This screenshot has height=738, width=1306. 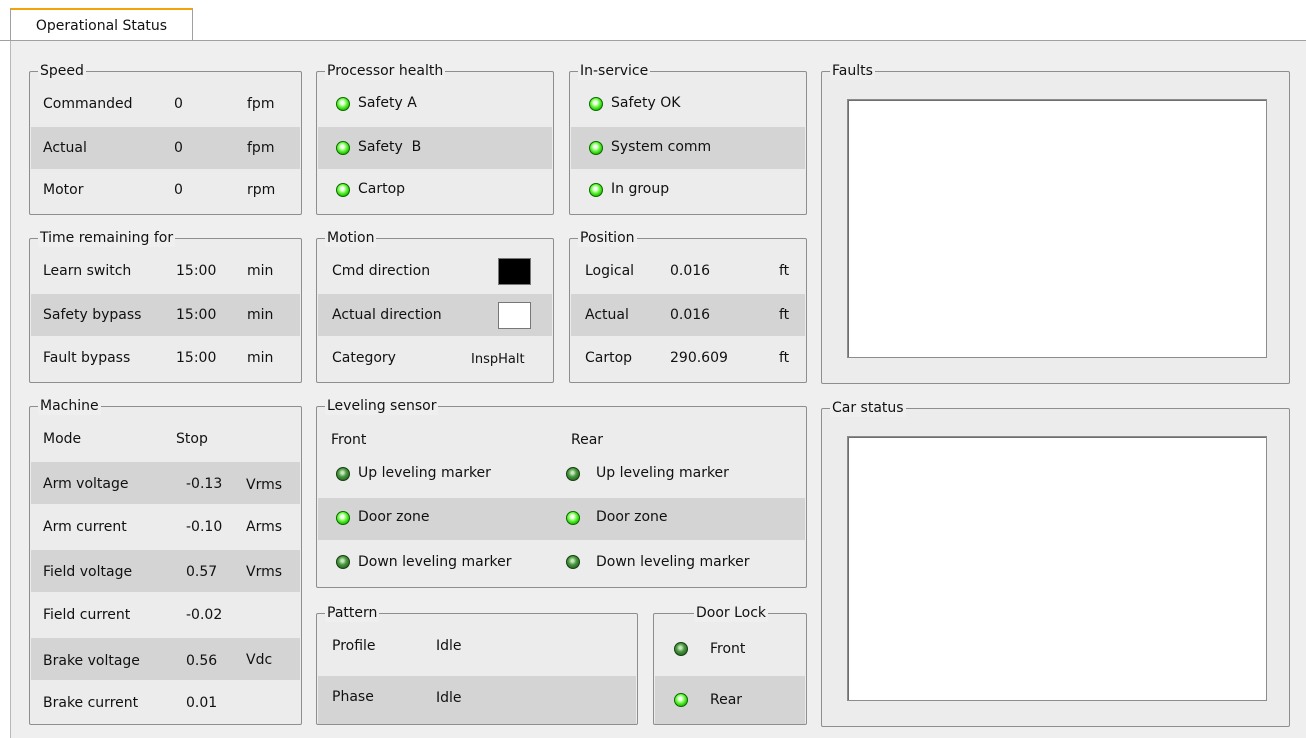 I want to click on row-label: Fault bypass, so click(x=87, y=358).